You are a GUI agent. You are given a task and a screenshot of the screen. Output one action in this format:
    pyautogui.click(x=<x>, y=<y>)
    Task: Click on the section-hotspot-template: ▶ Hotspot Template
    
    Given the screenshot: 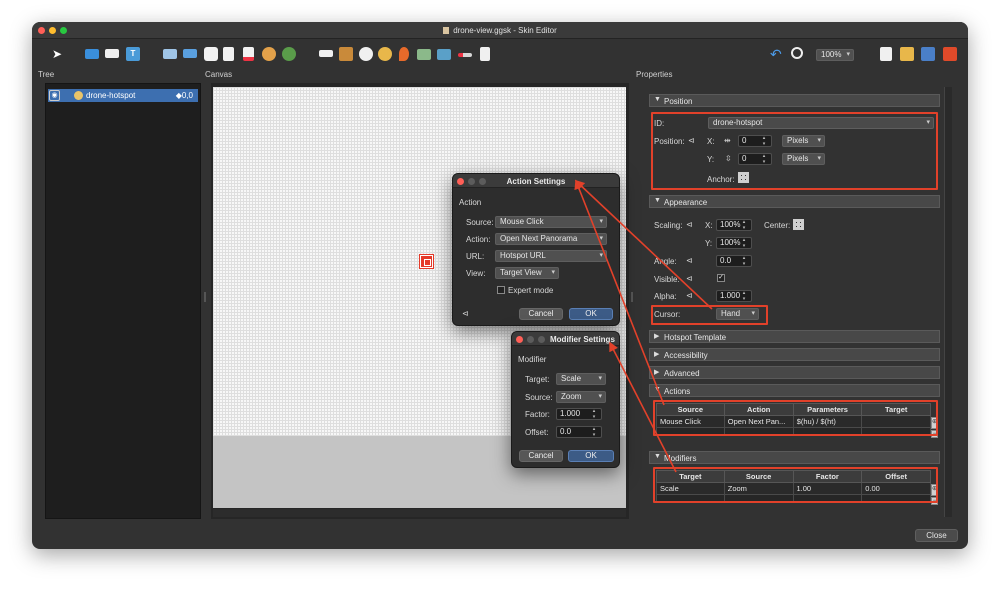 What is the action you would take?
    pyautogui.click(x=794, y=336)
    